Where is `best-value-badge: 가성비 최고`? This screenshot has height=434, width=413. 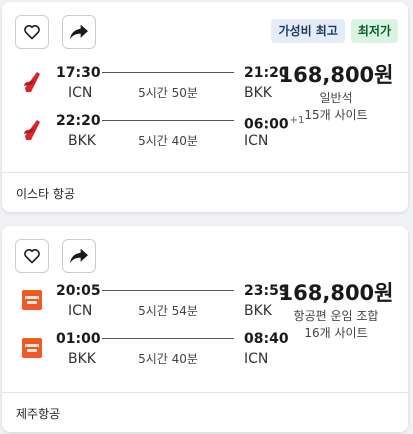 best-value-badge: 가성비 최고 is located at coordinates (308, 31).